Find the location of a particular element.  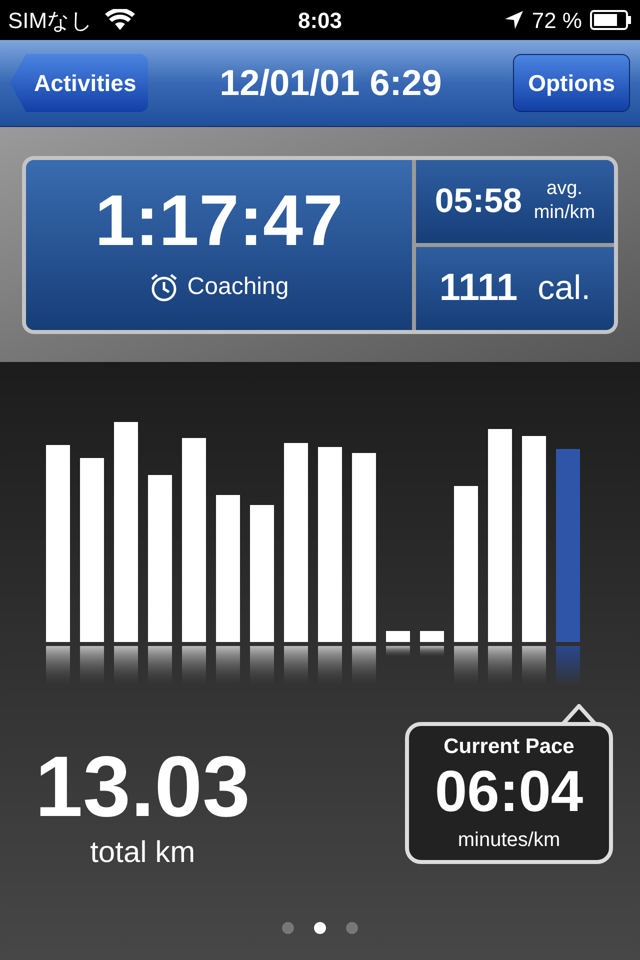

location-arrow-icon is located at coordinates (514, 20).